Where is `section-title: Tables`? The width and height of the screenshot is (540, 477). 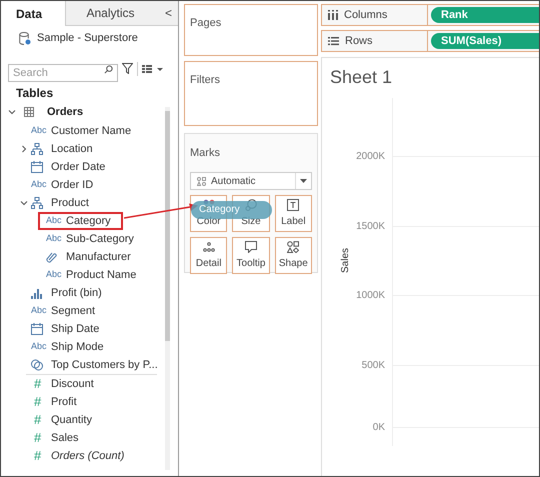
section-title: Tables is located at coordinates (34, 93).